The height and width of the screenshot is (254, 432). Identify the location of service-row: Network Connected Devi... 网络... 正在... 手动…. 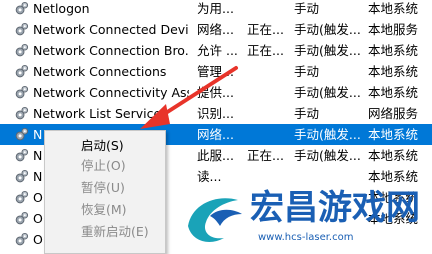
(216, 29).